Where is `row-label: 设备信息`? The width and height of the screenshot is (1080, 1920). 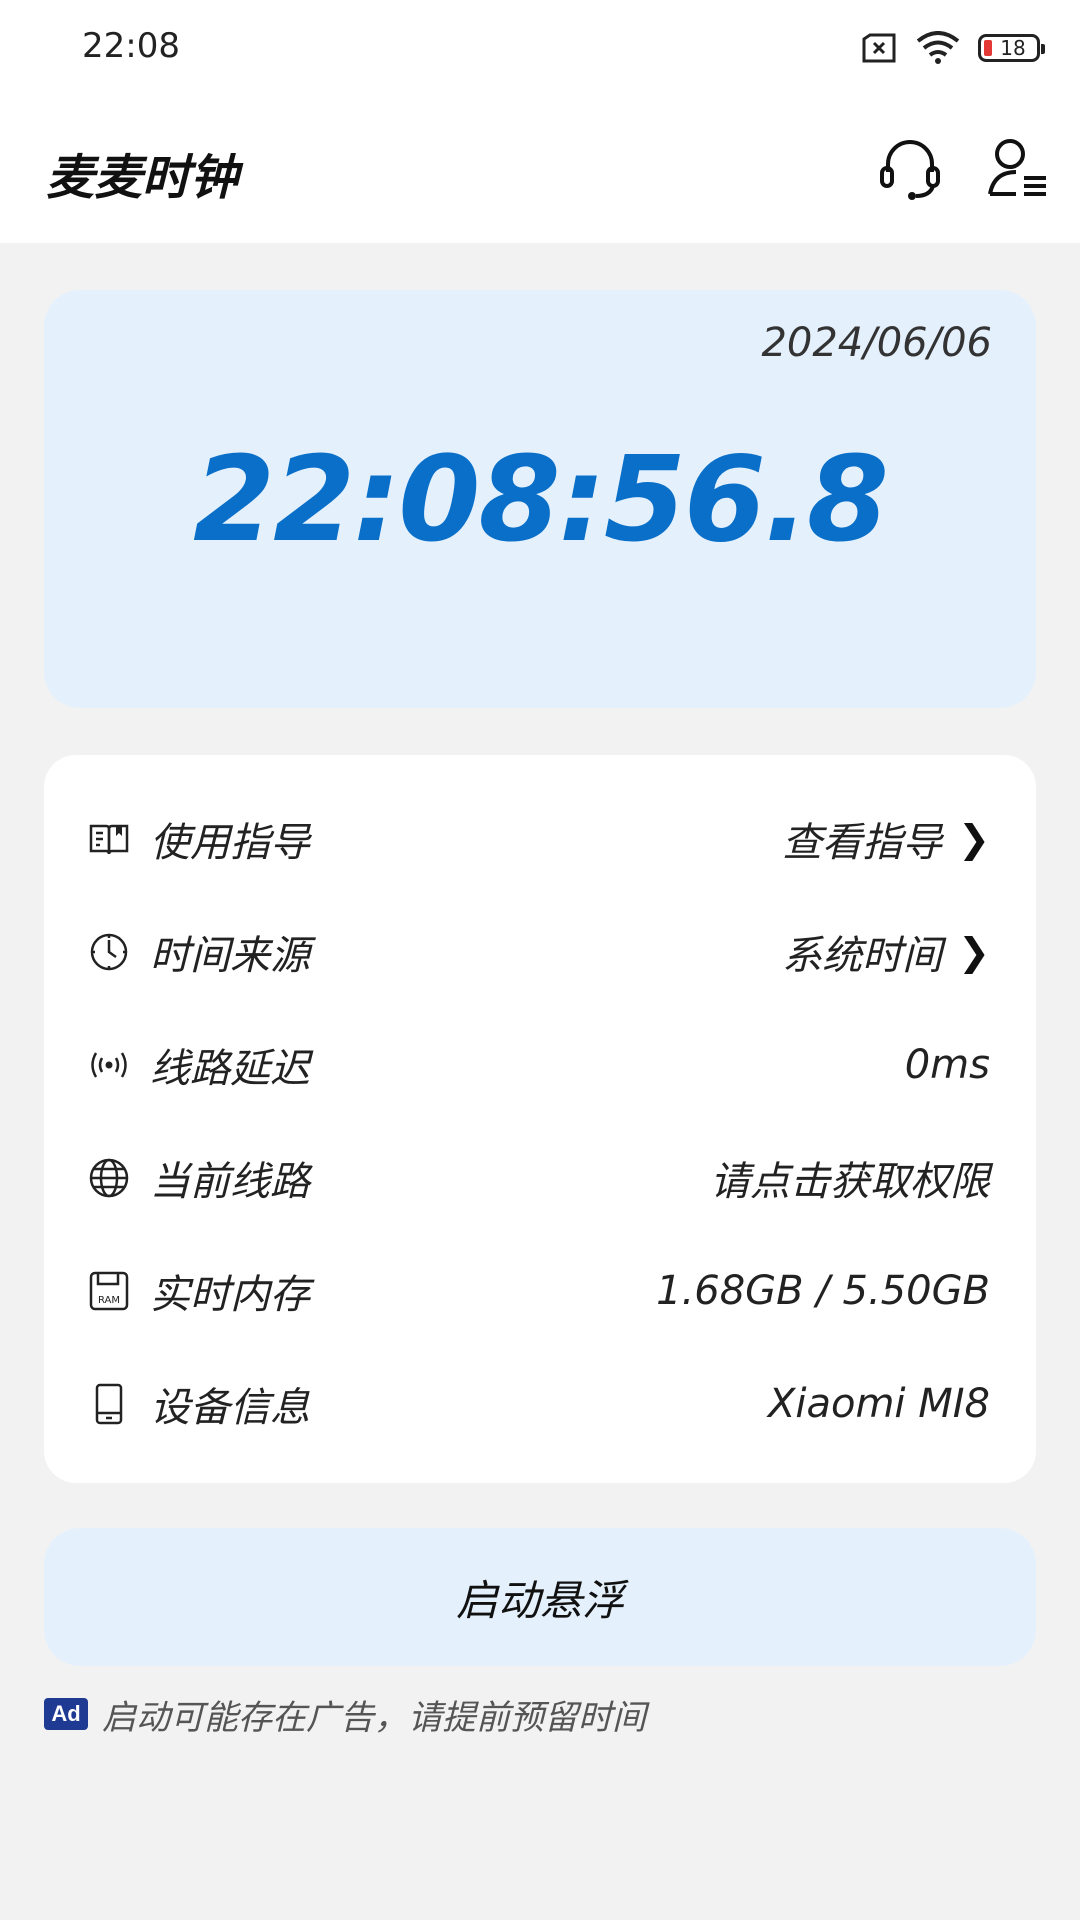 row-label: 设备信息 is located at coordinates (230, 1407).